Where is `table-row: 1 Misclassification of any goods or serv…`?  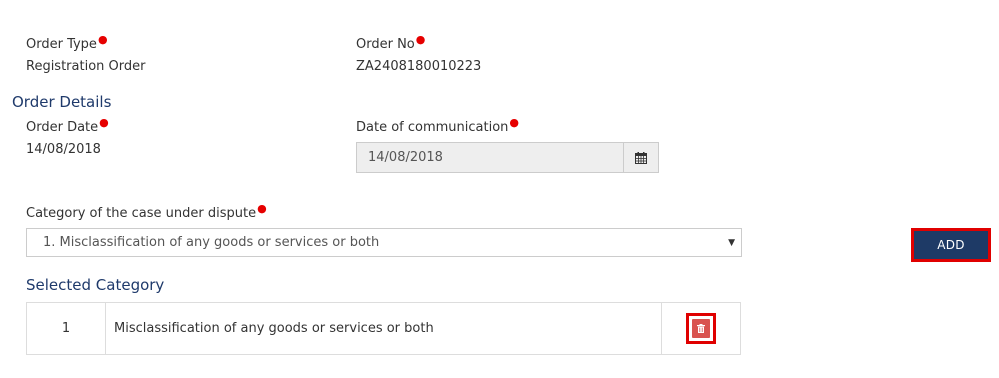
table-row: 1 Misclassification of any goods or serv… is located at coordinates (383, 328).